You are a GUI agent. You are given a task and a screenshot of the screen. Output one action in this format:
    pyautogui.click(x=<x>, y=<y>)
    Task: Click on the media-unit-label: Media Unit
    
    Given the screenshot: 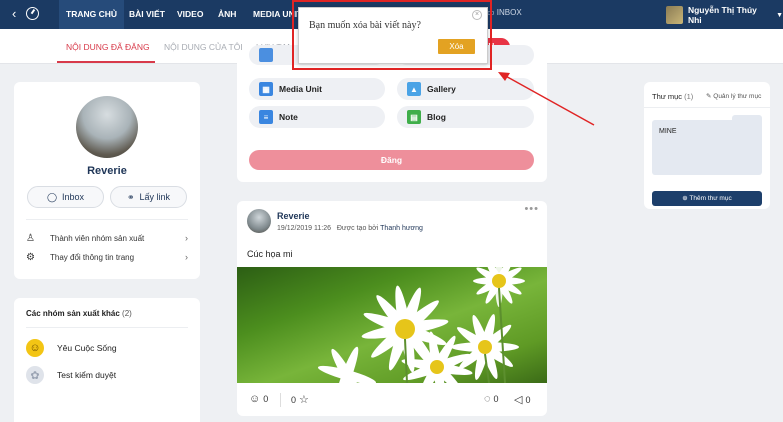 What is the action you would take?
    pyautogui.click(x=300, y=89)
    